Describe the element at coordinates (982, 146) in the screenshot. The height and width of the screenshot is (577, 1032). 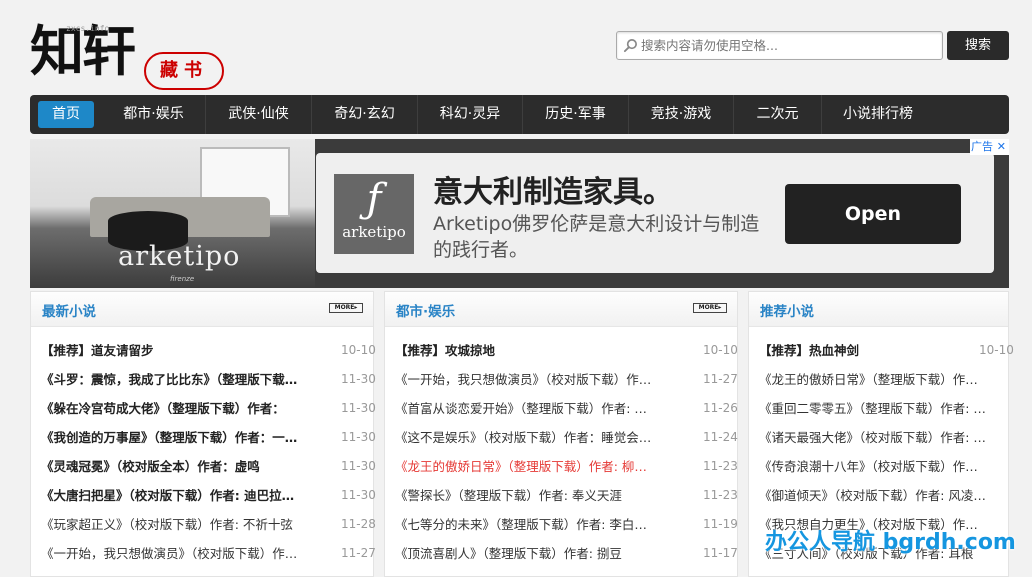
I see `ad-tag-label: 广告` at that location.